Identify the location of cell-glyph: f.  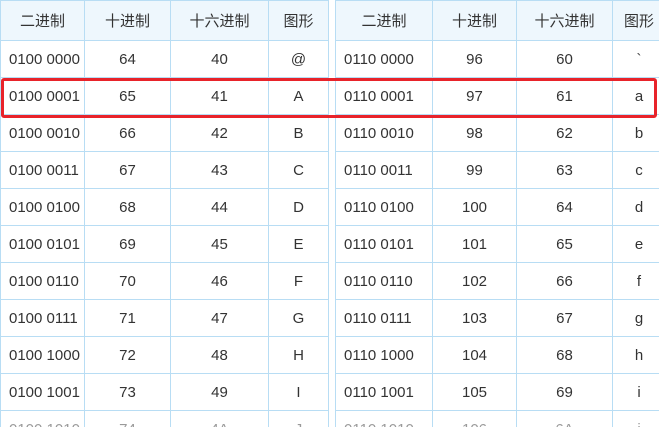
(635, 281).